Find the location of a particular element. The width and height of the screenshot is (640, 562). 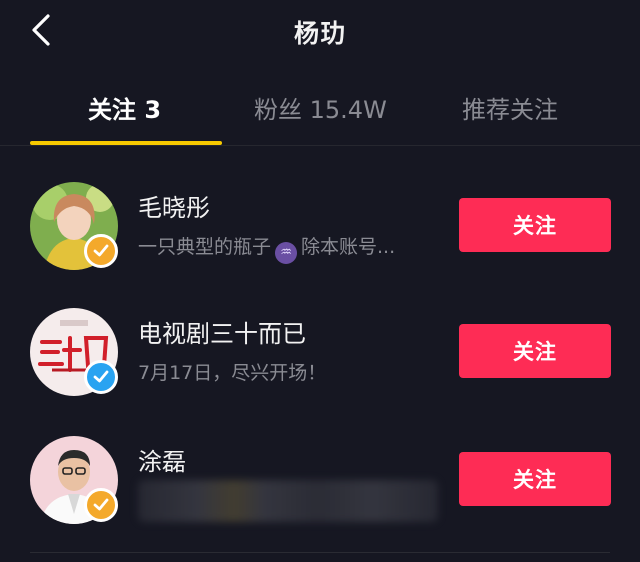

tab-bar: 关注 3 粉丝 15.4W 推荐关注 is located at coordinates (320, 113).